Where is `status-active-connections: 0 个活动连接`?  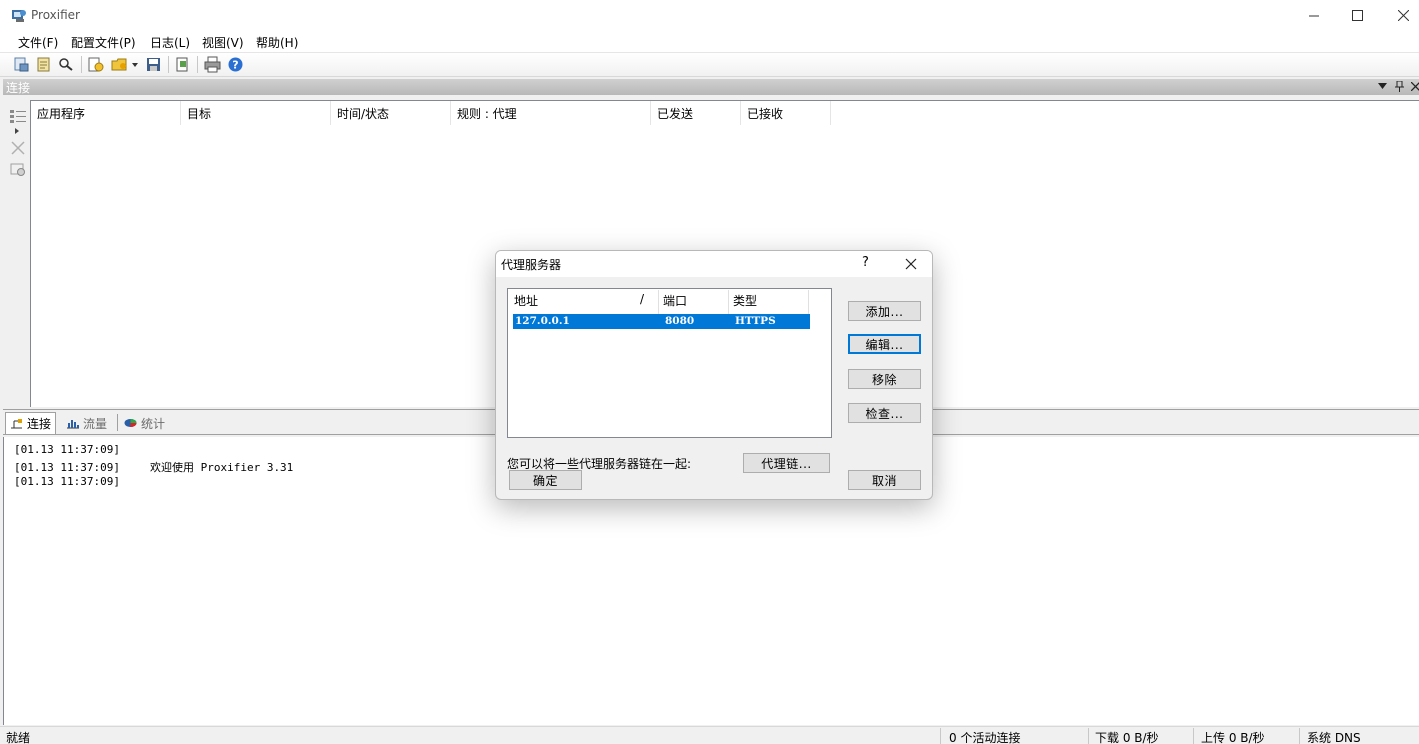
status-active-connections: 0 个活动连接 is located at coordinates (985, 737).